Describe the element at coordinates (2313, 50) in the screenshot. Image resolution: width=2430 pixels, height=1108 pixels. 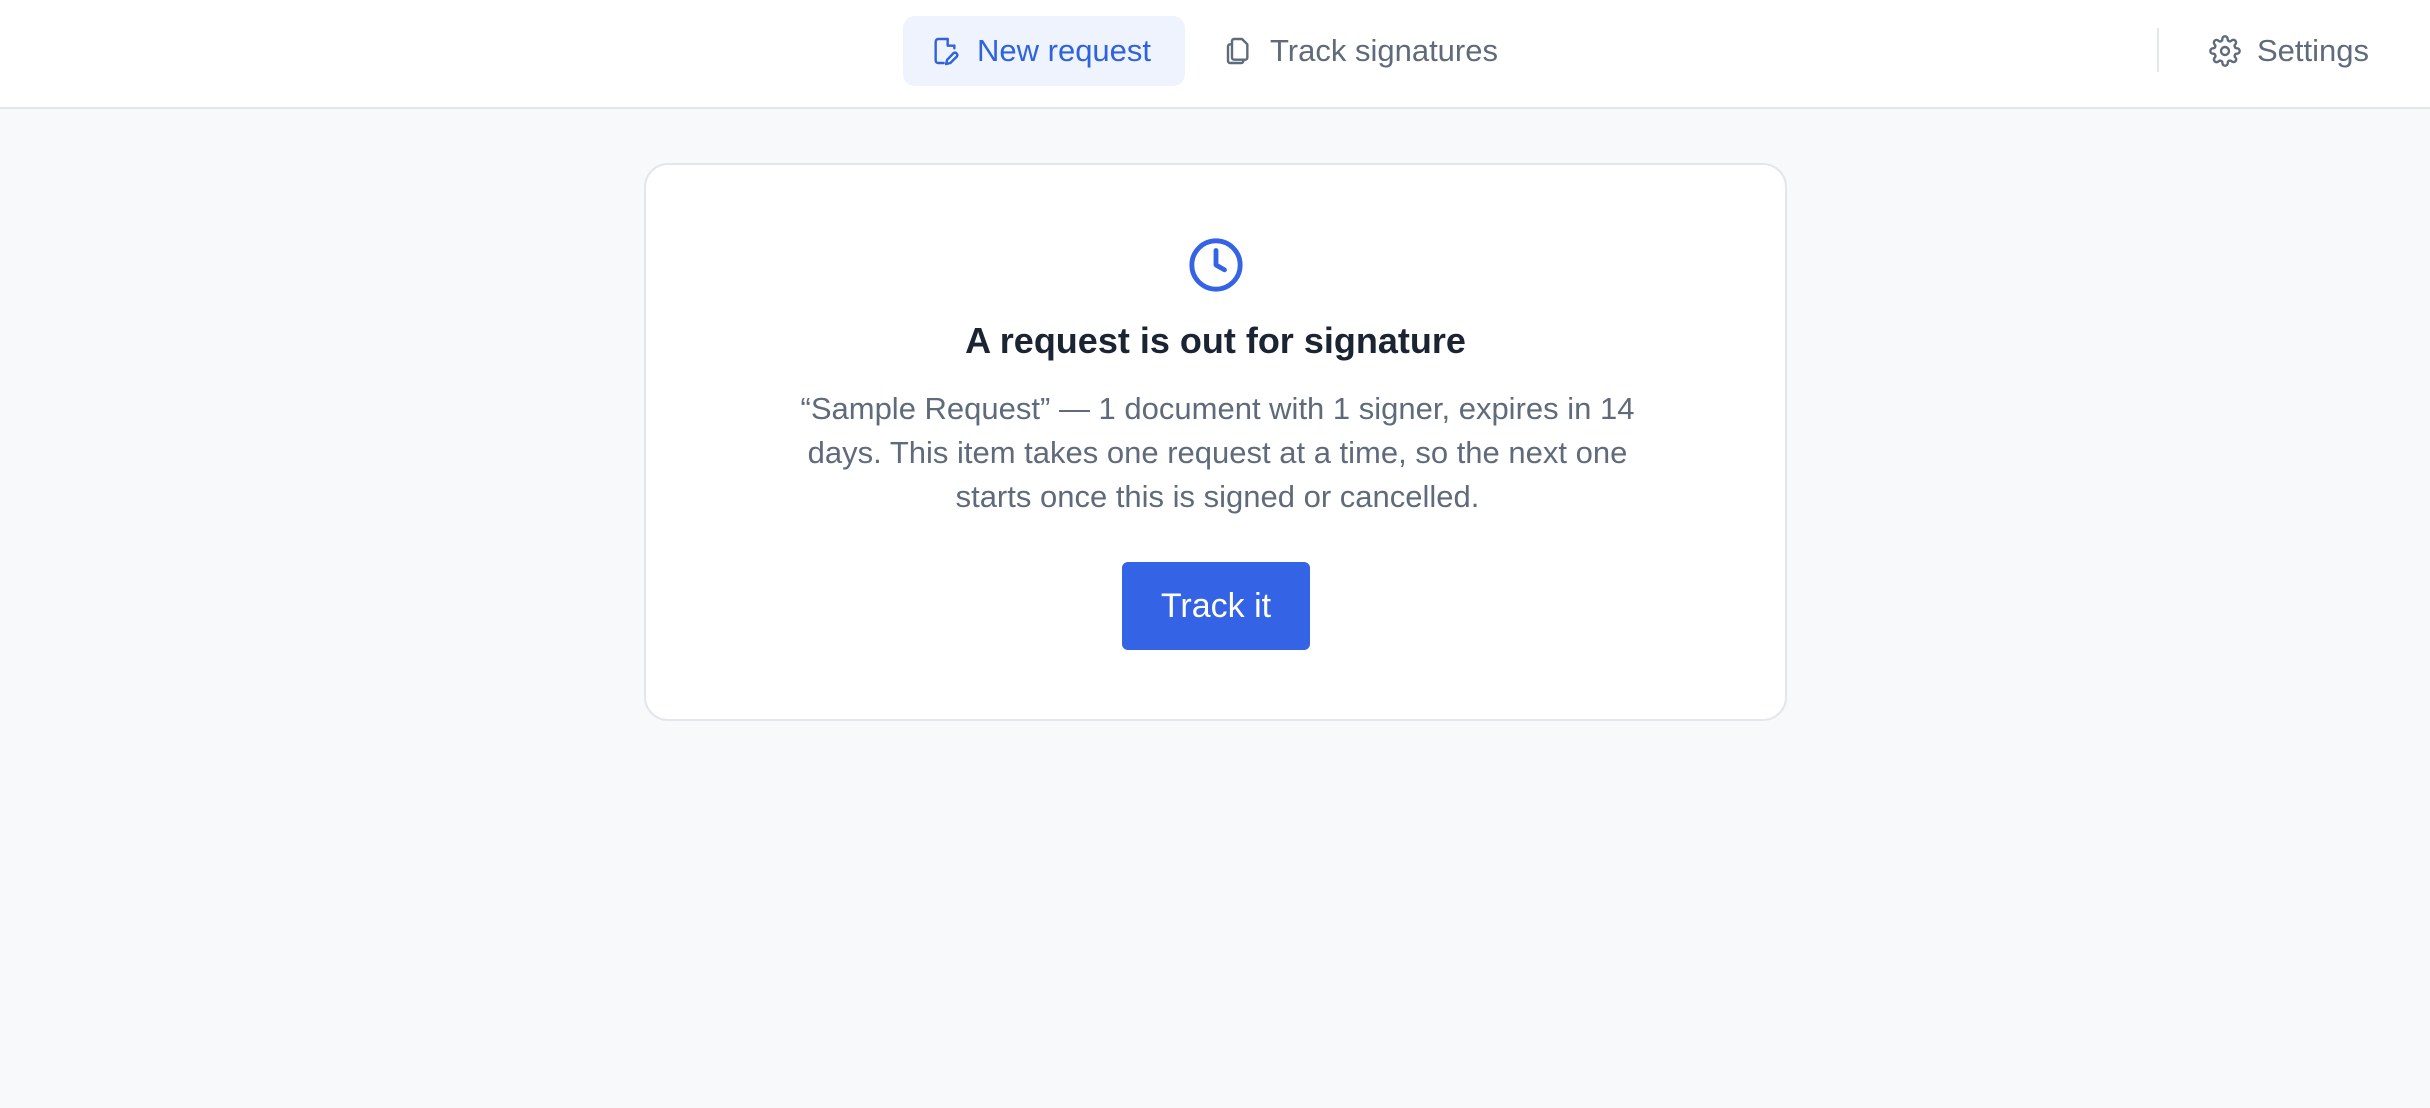
I see `settings-label: Settings` at that location.